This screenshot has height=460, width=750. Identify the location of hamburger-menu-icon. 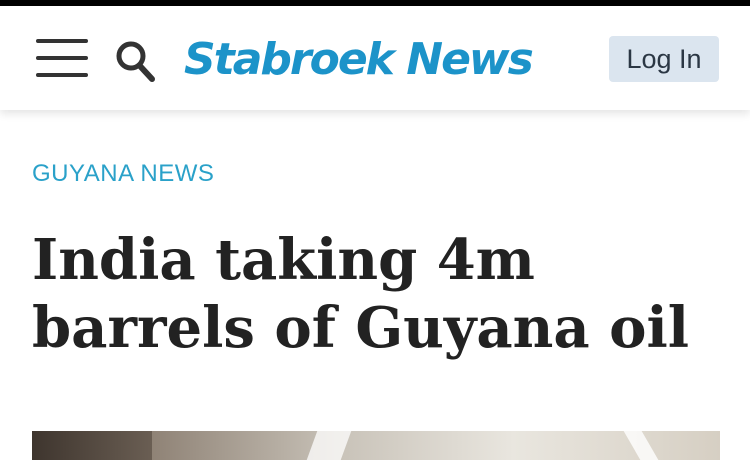
(62, 59).